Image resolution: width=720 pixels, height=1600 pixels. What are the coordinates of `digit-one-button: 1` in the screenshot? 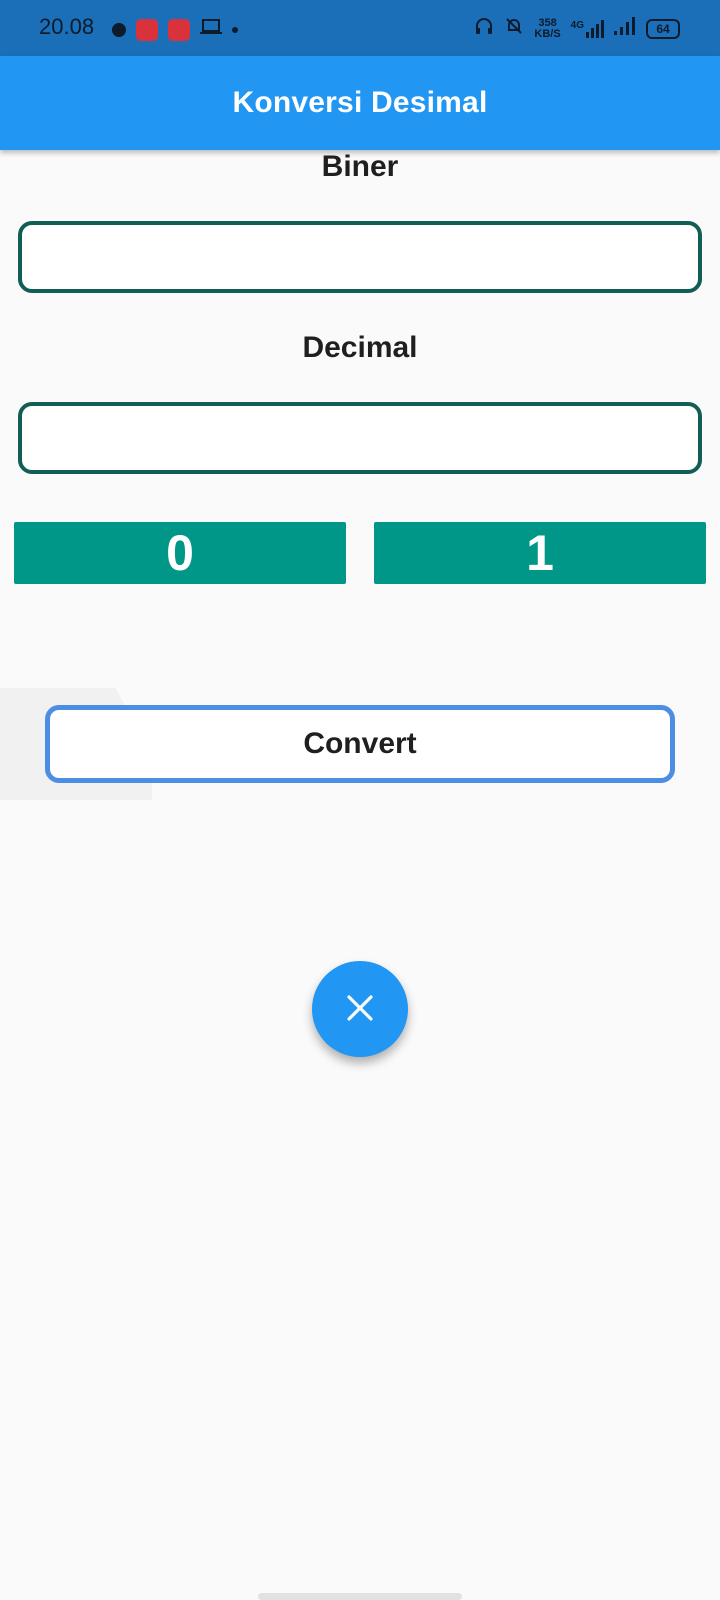 It's located at (540, 553).